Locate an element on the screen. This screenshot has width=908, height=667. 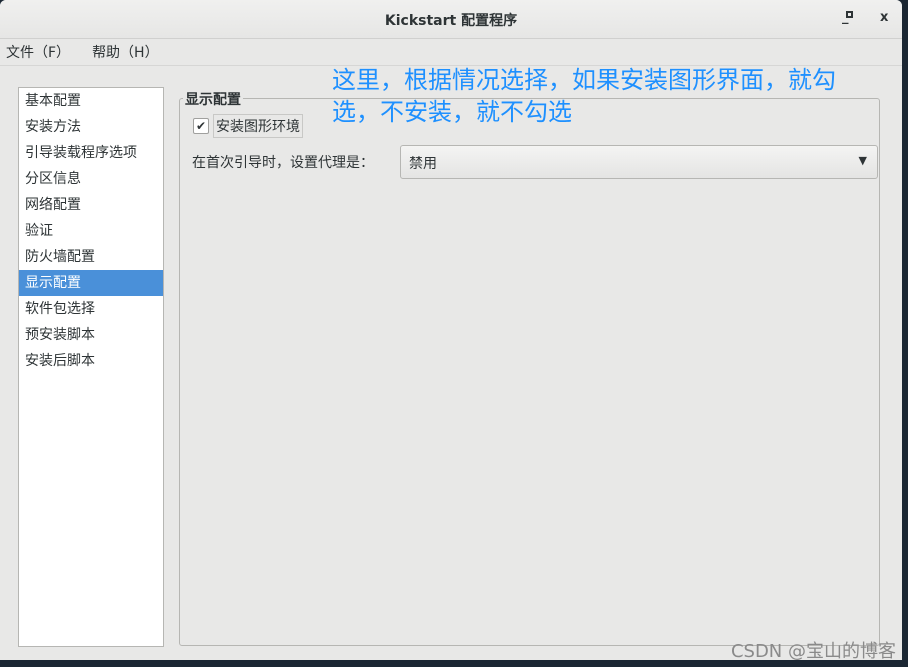
close-button: x is located at coordinates (884, 17).